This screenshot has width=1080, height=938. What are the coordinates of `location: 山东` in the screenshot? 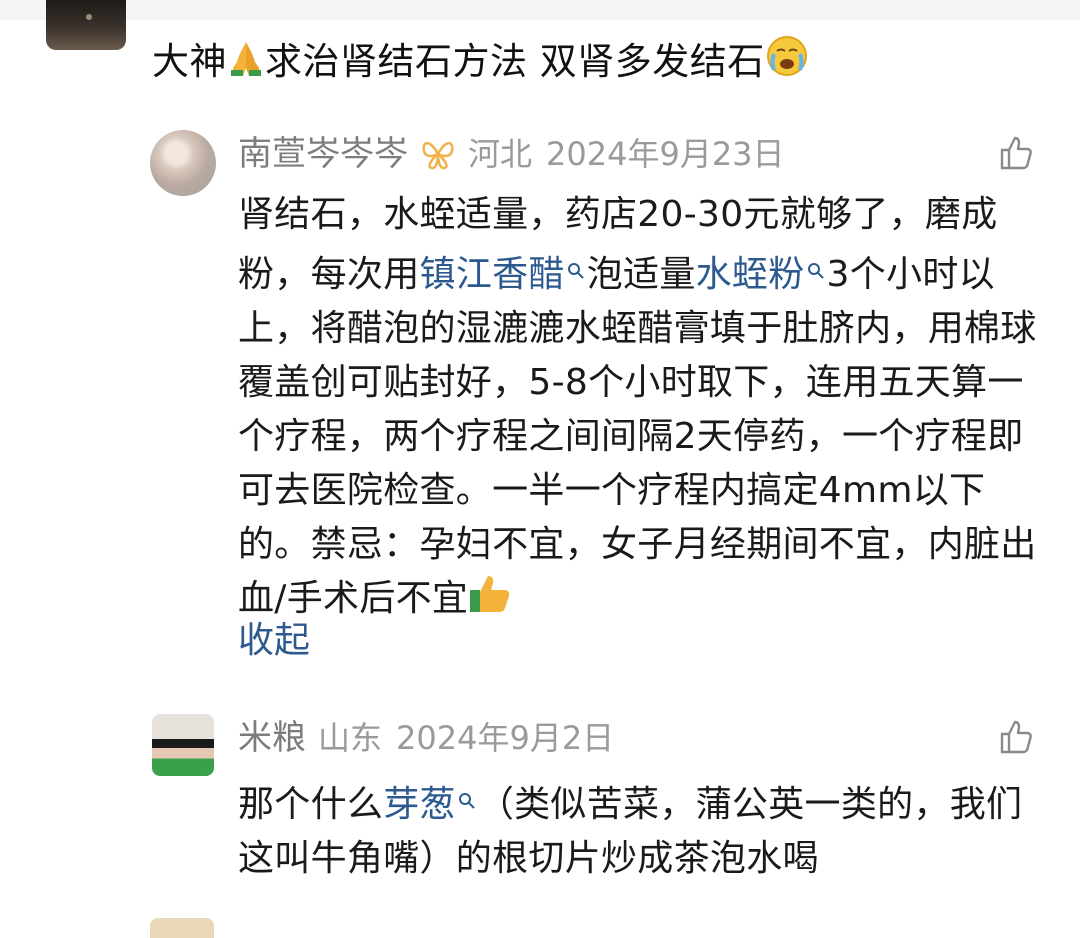 It's located at (350, 738).